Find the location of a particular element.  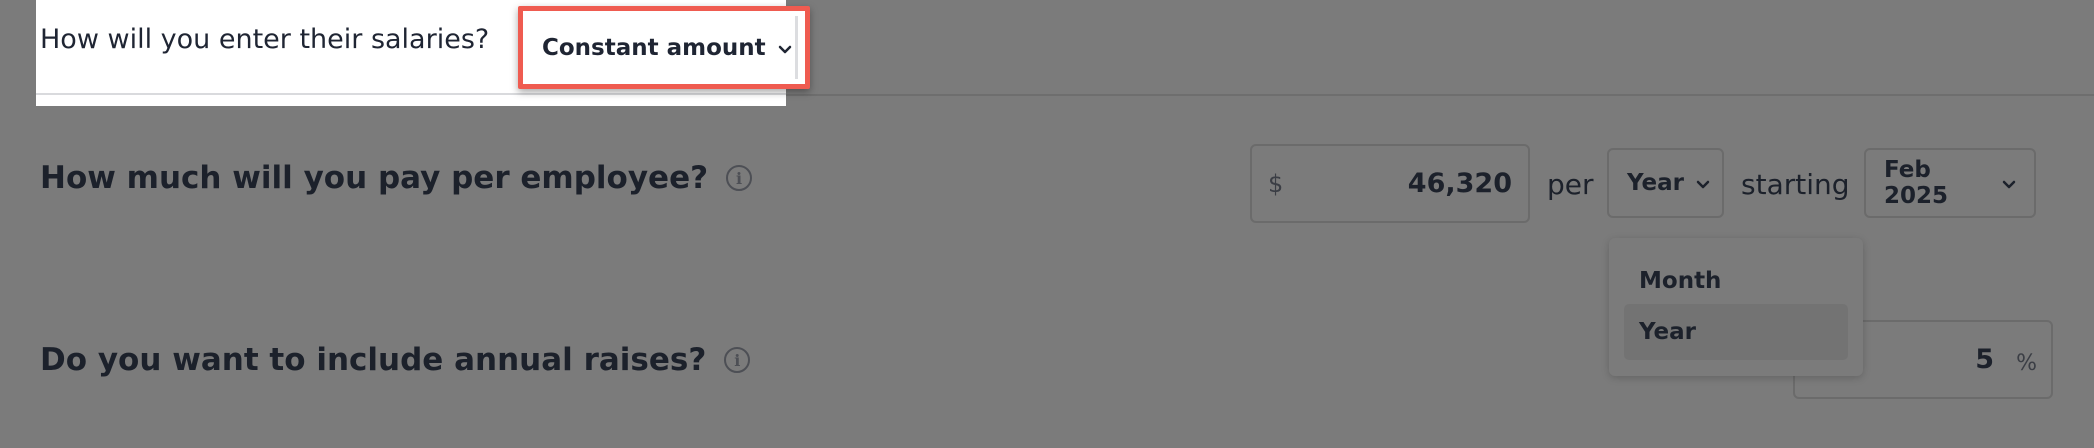

salary-method-select: Constant amount is located at coordinates (663, 47).